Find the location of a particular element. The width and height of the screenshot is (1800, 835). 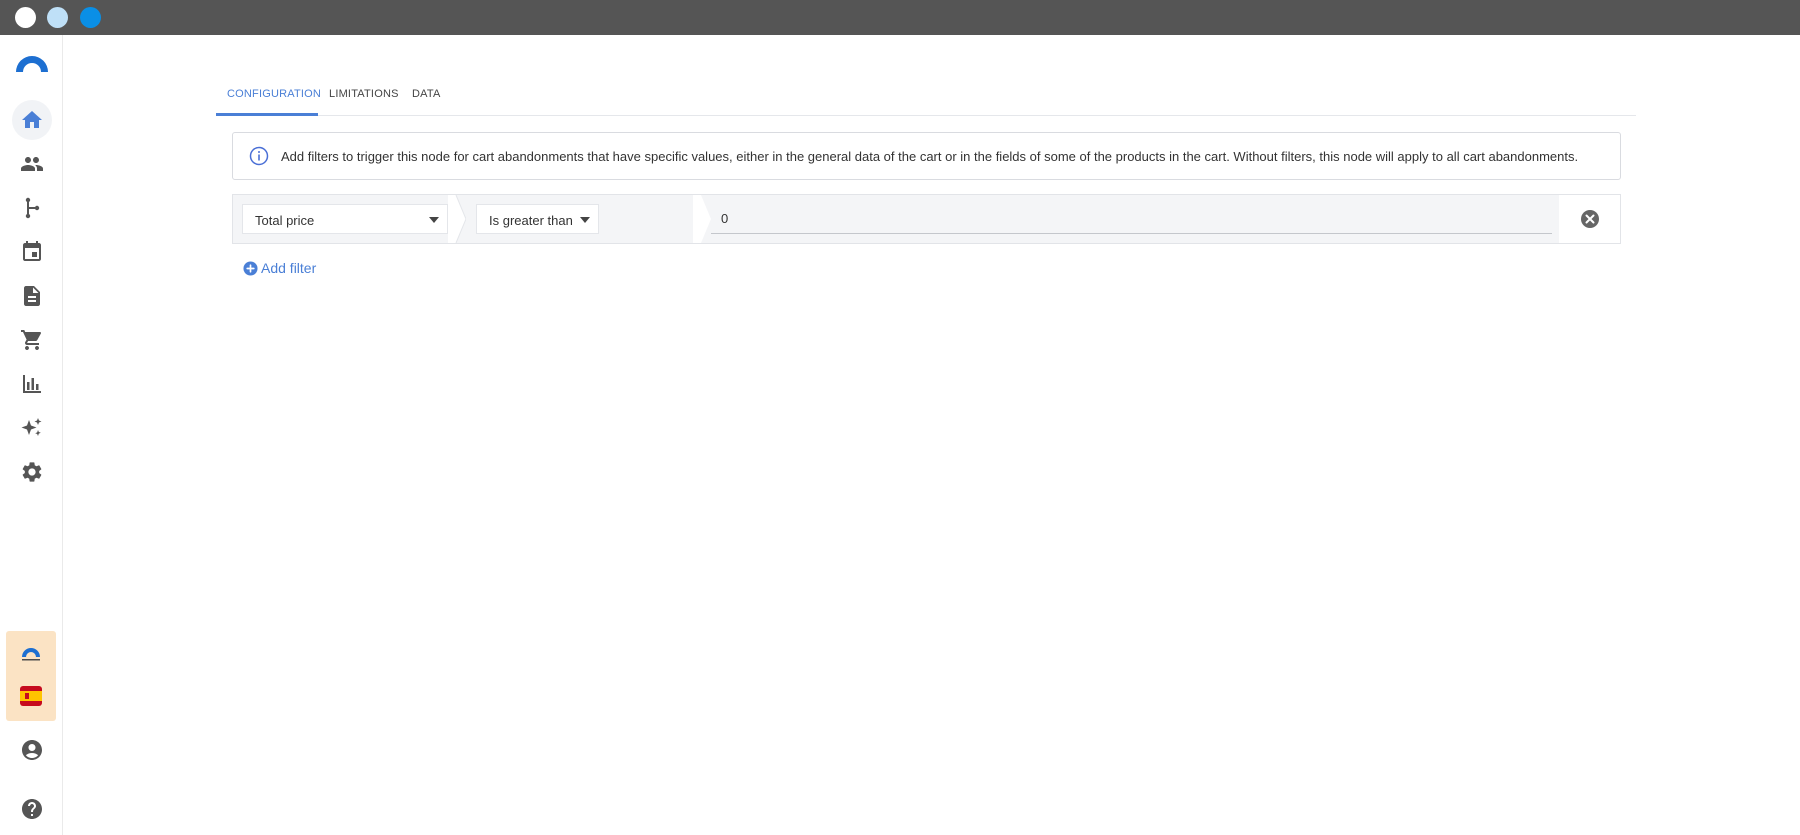

contacts-icon is located at coordinates (32, 164).